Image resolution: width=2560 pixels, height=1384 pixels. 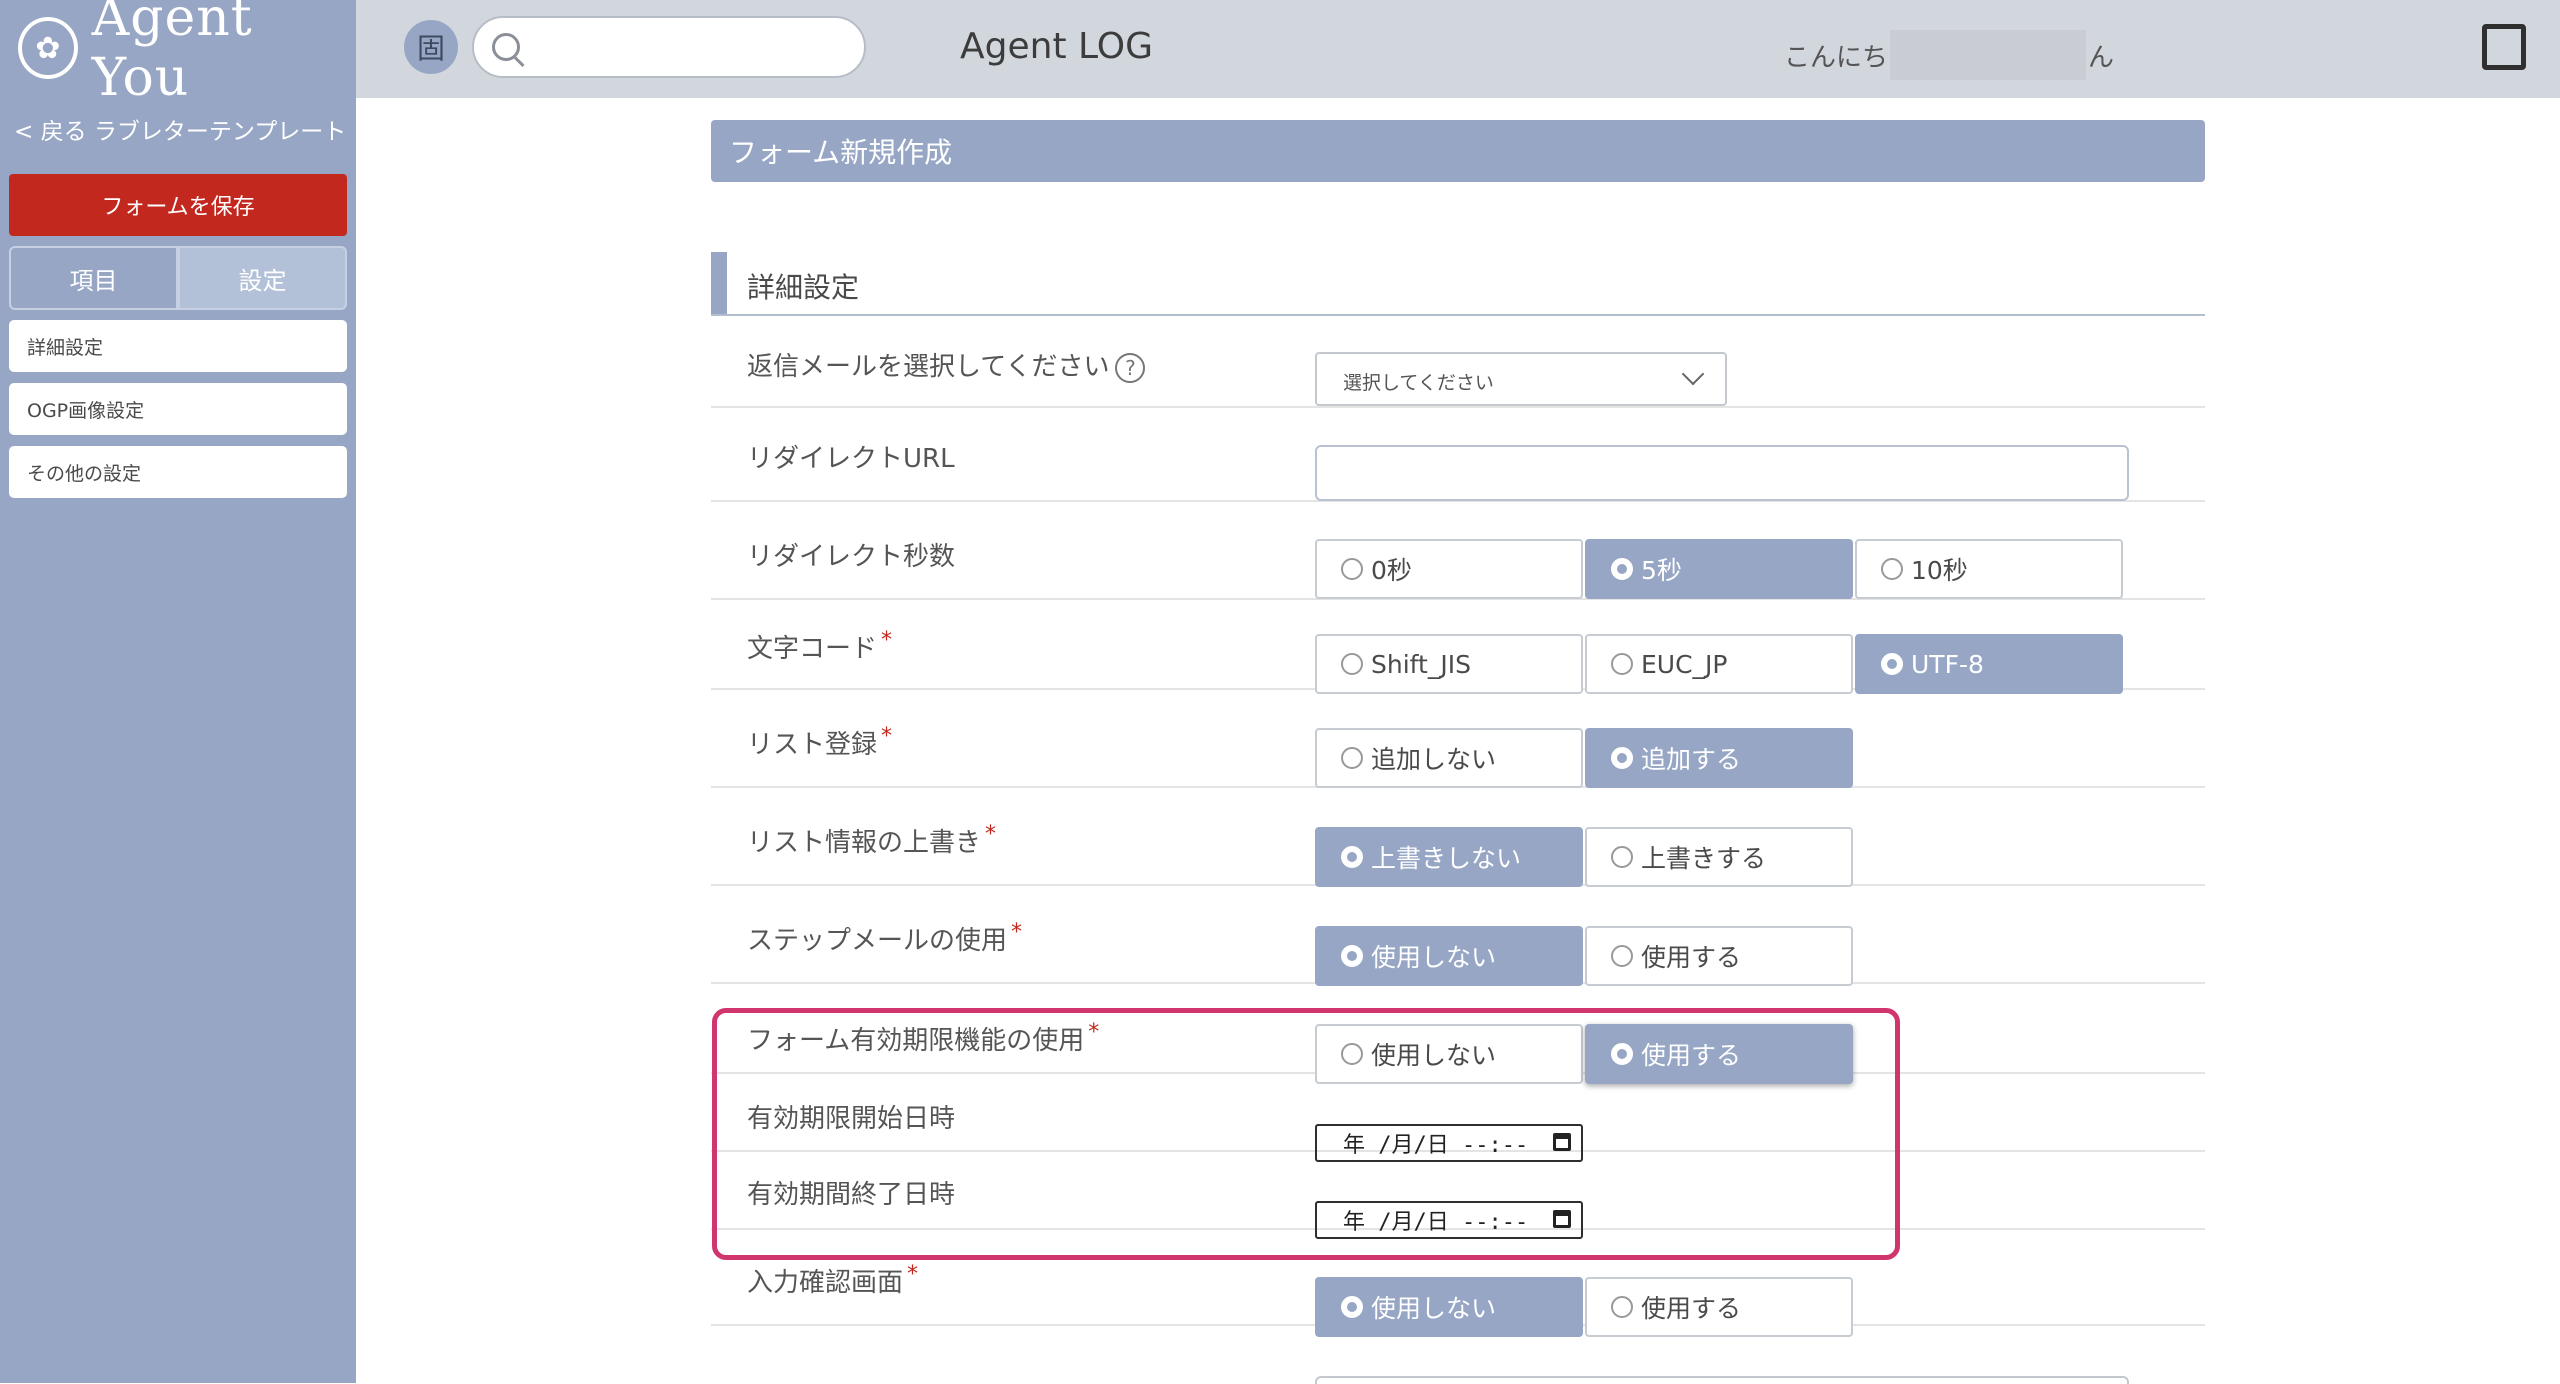 What do you see at coordinates (431, 47) in the screenshot?
I see `shortcut-icon: 固` at bounding box center [431, 47].